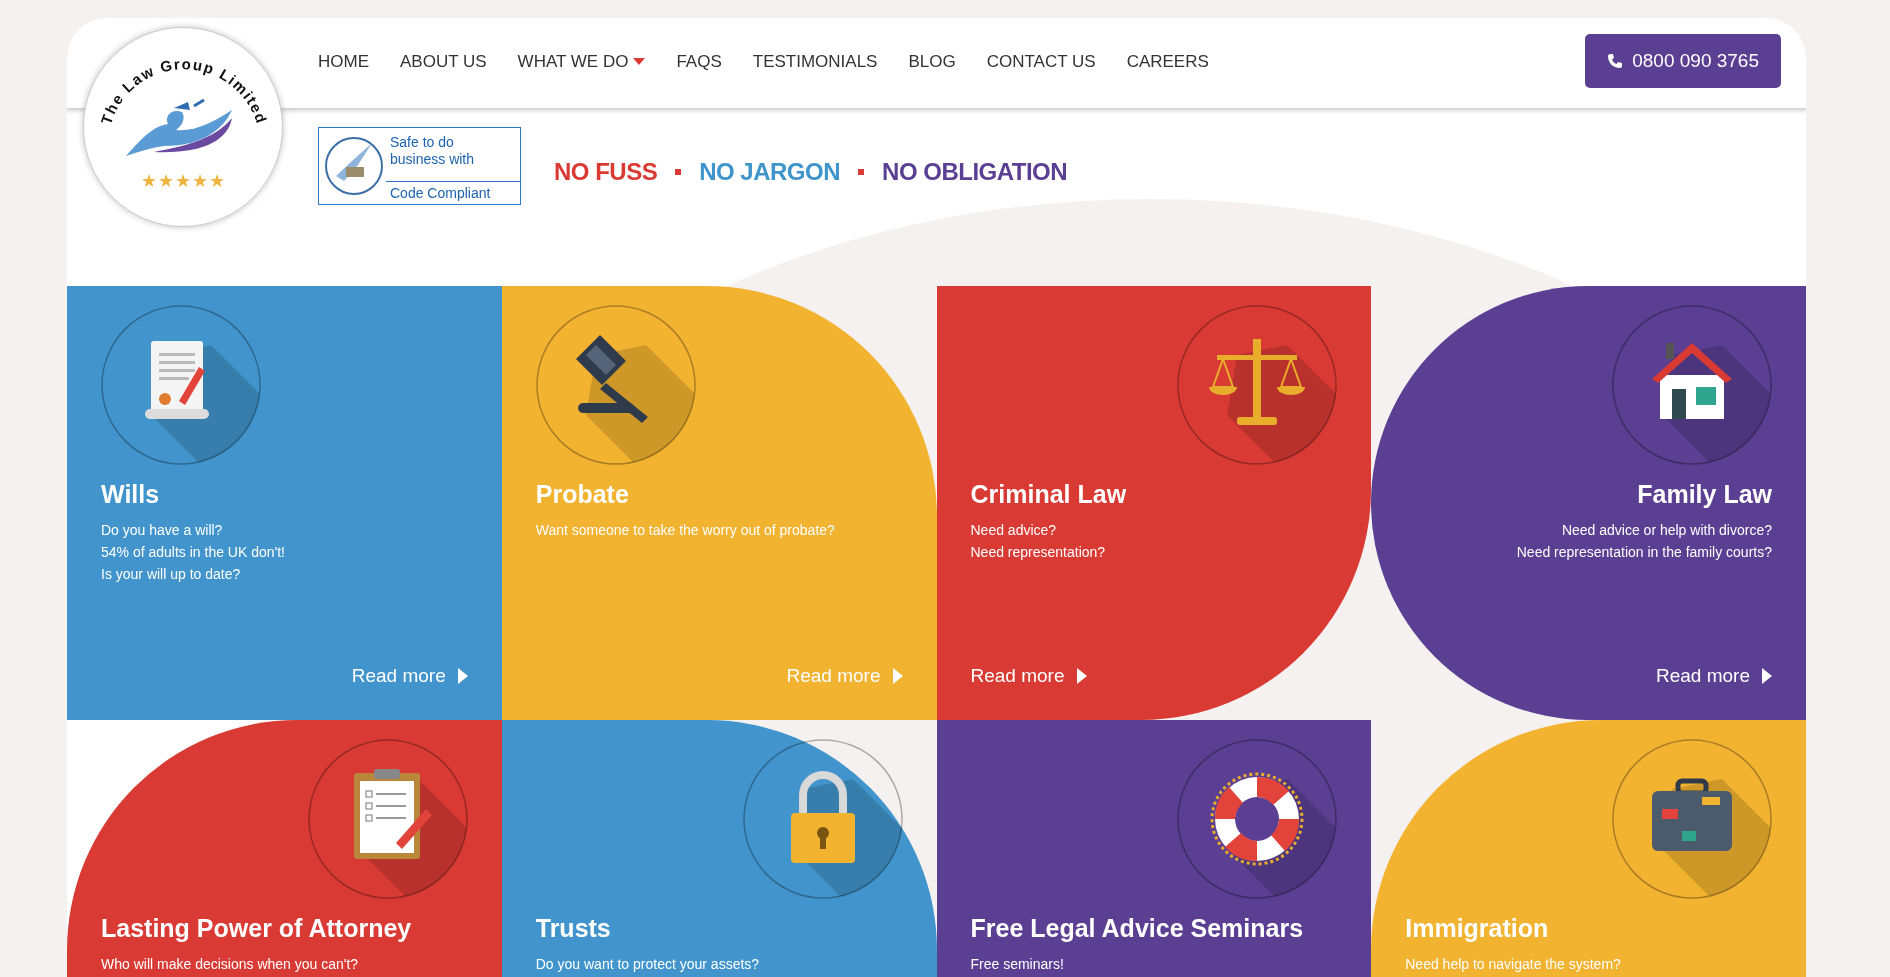  What do you see at coordinates (453, 192) in the screenshot?
I see `badge-footer: Code Compliant` at bounding box center [453, 192].